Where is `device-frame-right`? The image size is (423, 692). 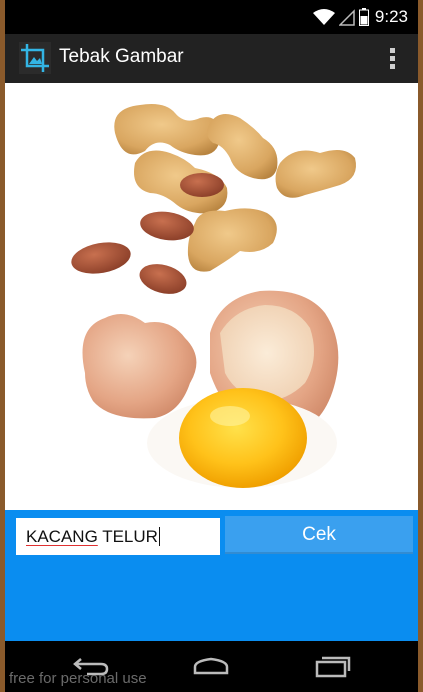
device-frame-right is located at coordinates (420, 346).